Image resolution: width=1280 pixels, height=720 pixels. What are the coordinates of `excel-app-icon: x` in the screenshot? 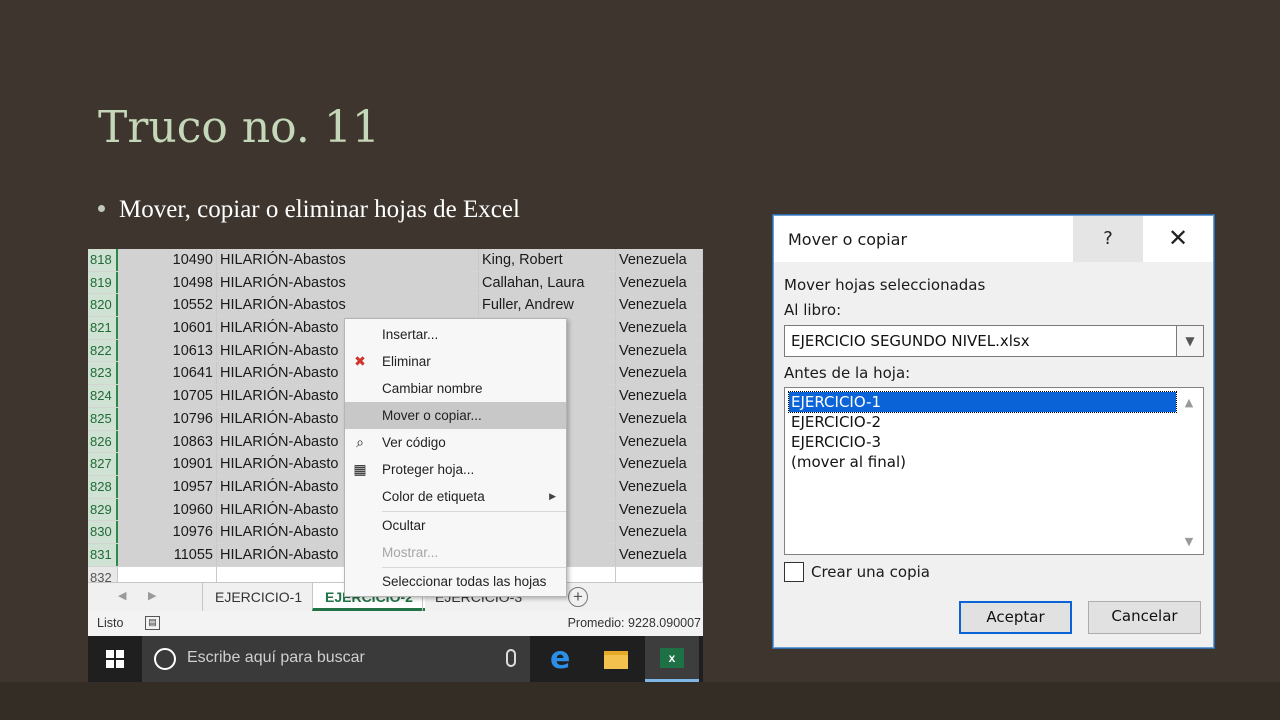 It's located at (672, 659).